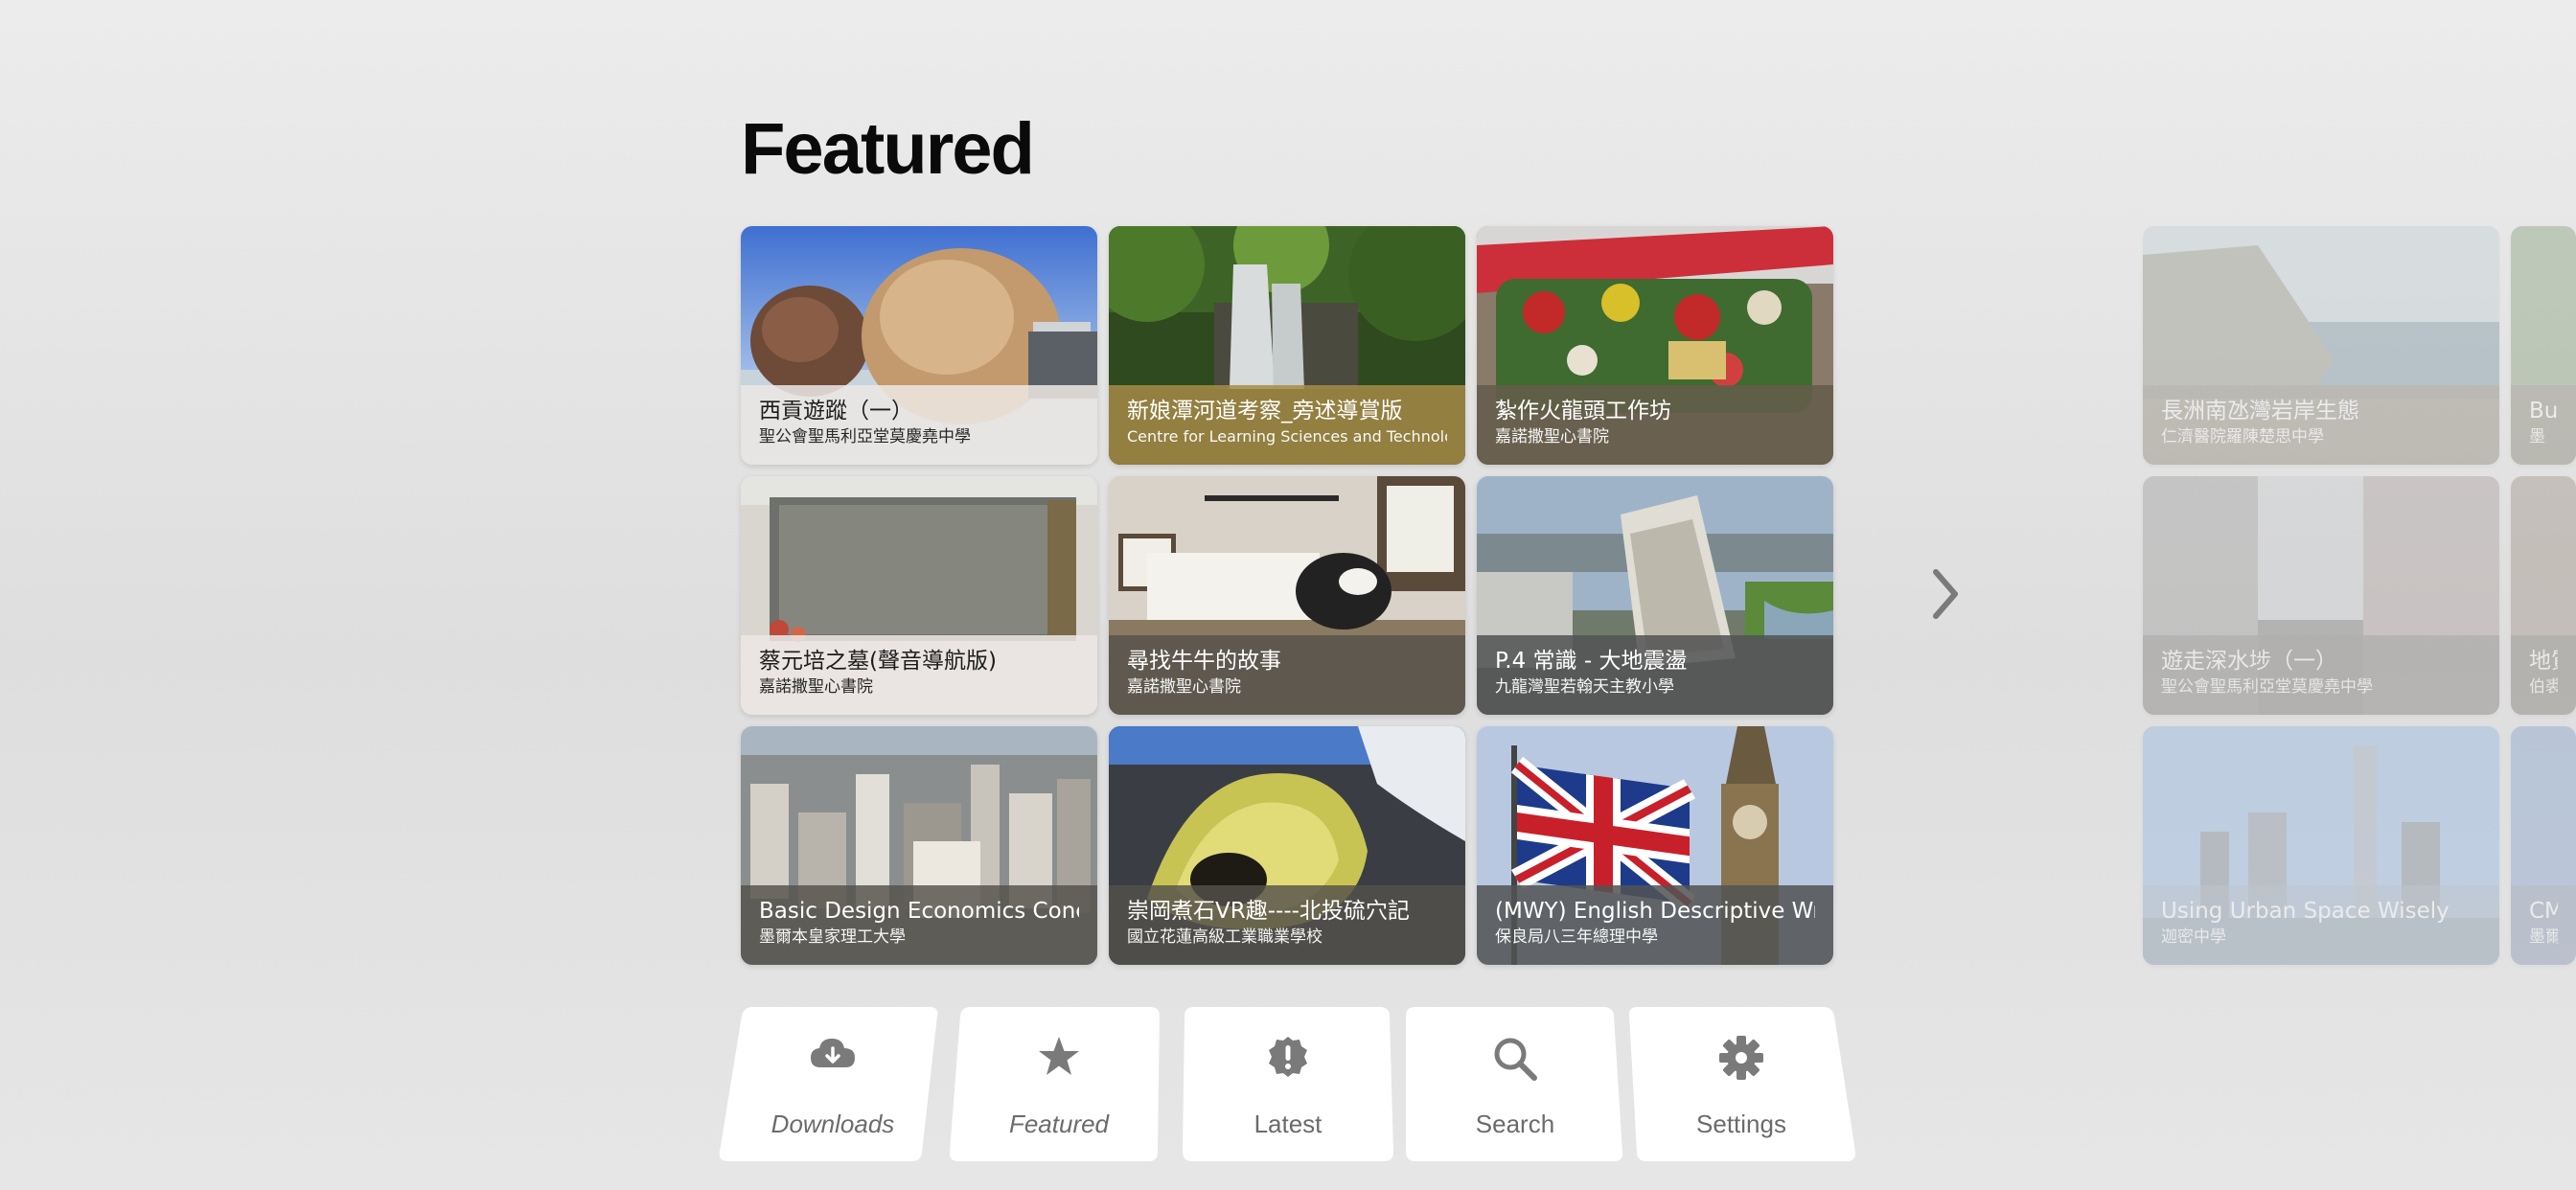 The width and height of the screenshot is (2576, 1190). What do you see at coordinates (2543, 912) in the screenshot?
I see `card-title: CM G` at bounding box center [2543, 912].